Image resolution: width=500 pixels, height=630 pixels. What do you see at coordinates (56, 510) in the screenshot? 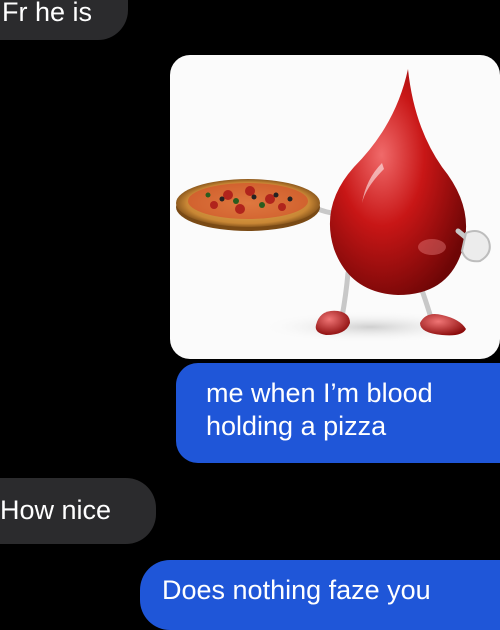
I see `message-text: How nice` at bounding box center [56, 510].